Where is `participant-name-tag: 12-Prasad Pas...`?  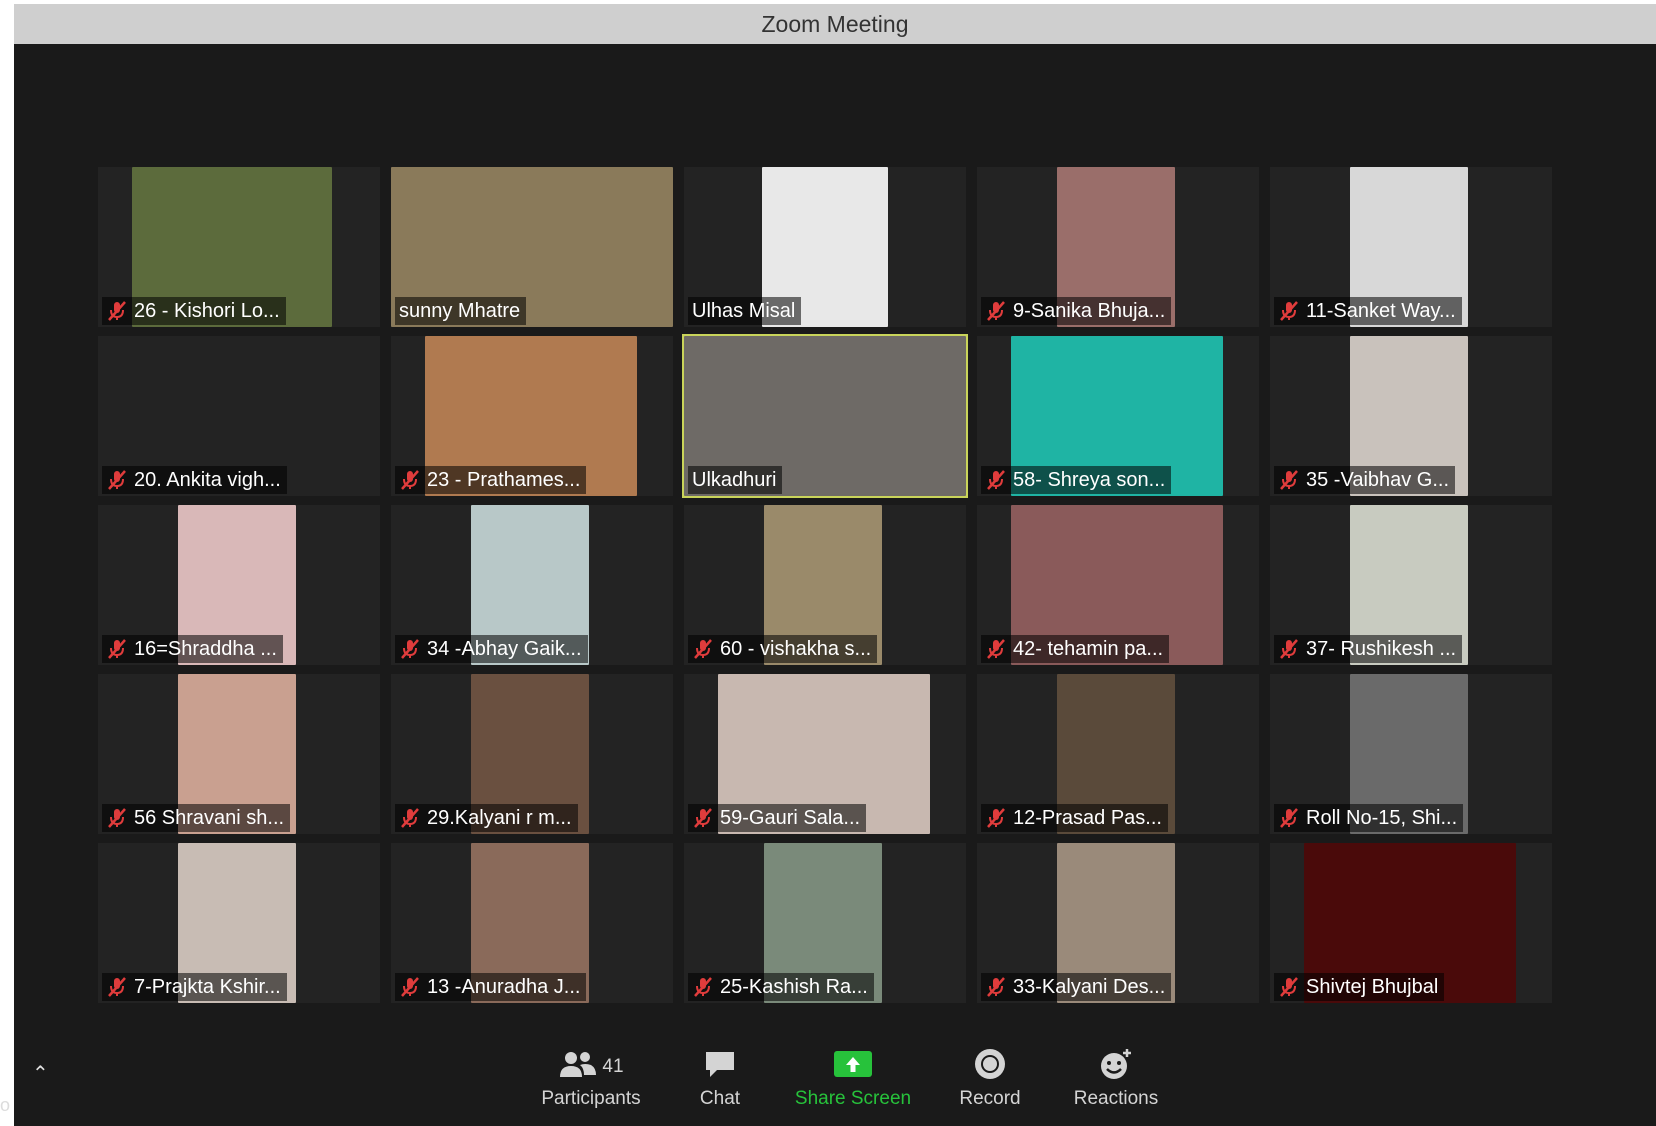 participant-name-tag: 12-Prasad Pas... is located at coordinates (1074, 818).